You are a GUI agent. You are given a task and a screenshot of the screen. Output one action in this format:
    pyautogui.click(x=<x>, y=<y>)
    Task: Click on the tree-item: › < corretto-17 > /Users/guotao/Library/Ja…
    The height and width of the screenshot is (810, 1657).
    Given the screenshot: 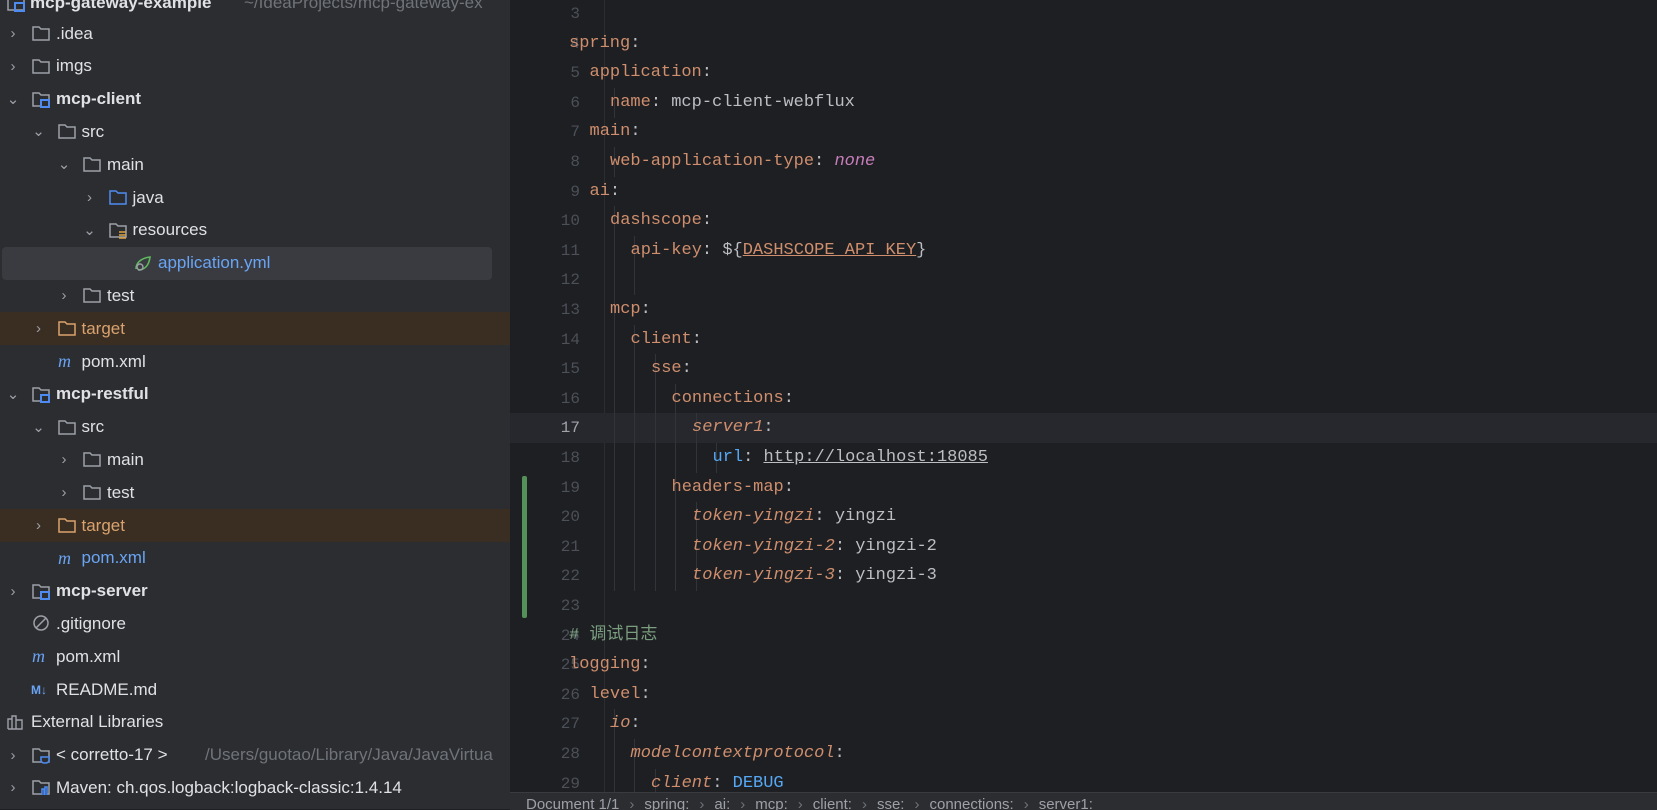 What is the action you would take?
    pyautogui.click(x=255, y=755)
    